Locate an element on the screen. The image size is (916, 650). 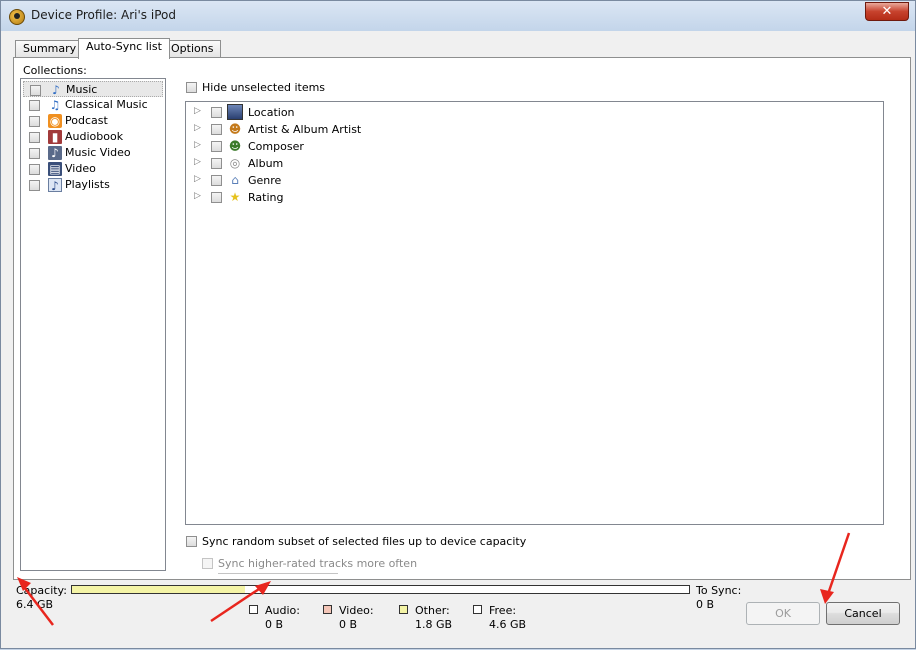
tree-item-label: Genre is located at coordinates (265, 180).